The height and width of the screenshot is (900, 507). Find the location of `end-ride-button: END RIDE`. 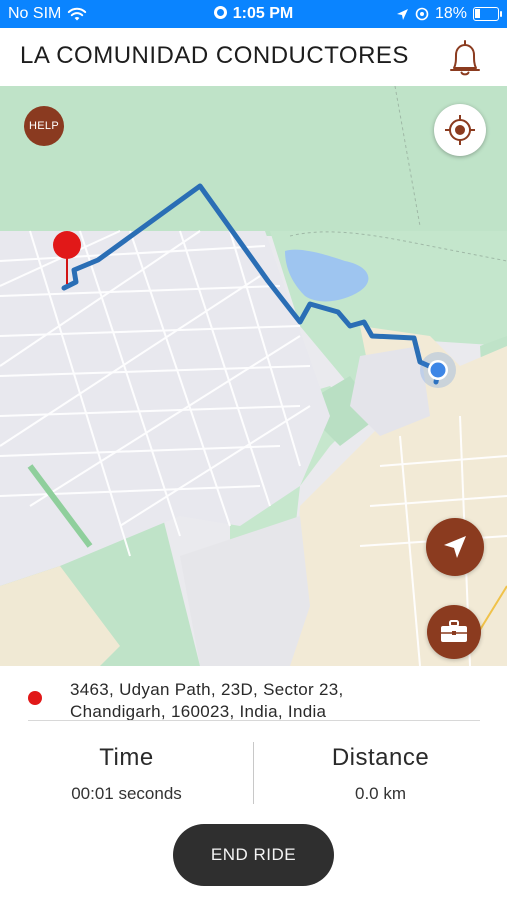

end-ride-button: END RIDE is located at coordinates (253, 855).